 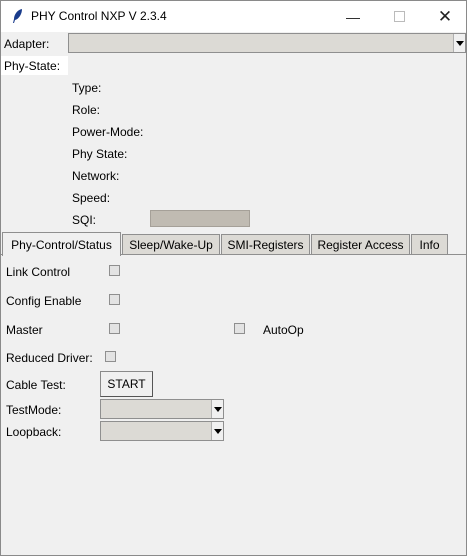 I want to click on loopback-select, so click(x=162, y=431).